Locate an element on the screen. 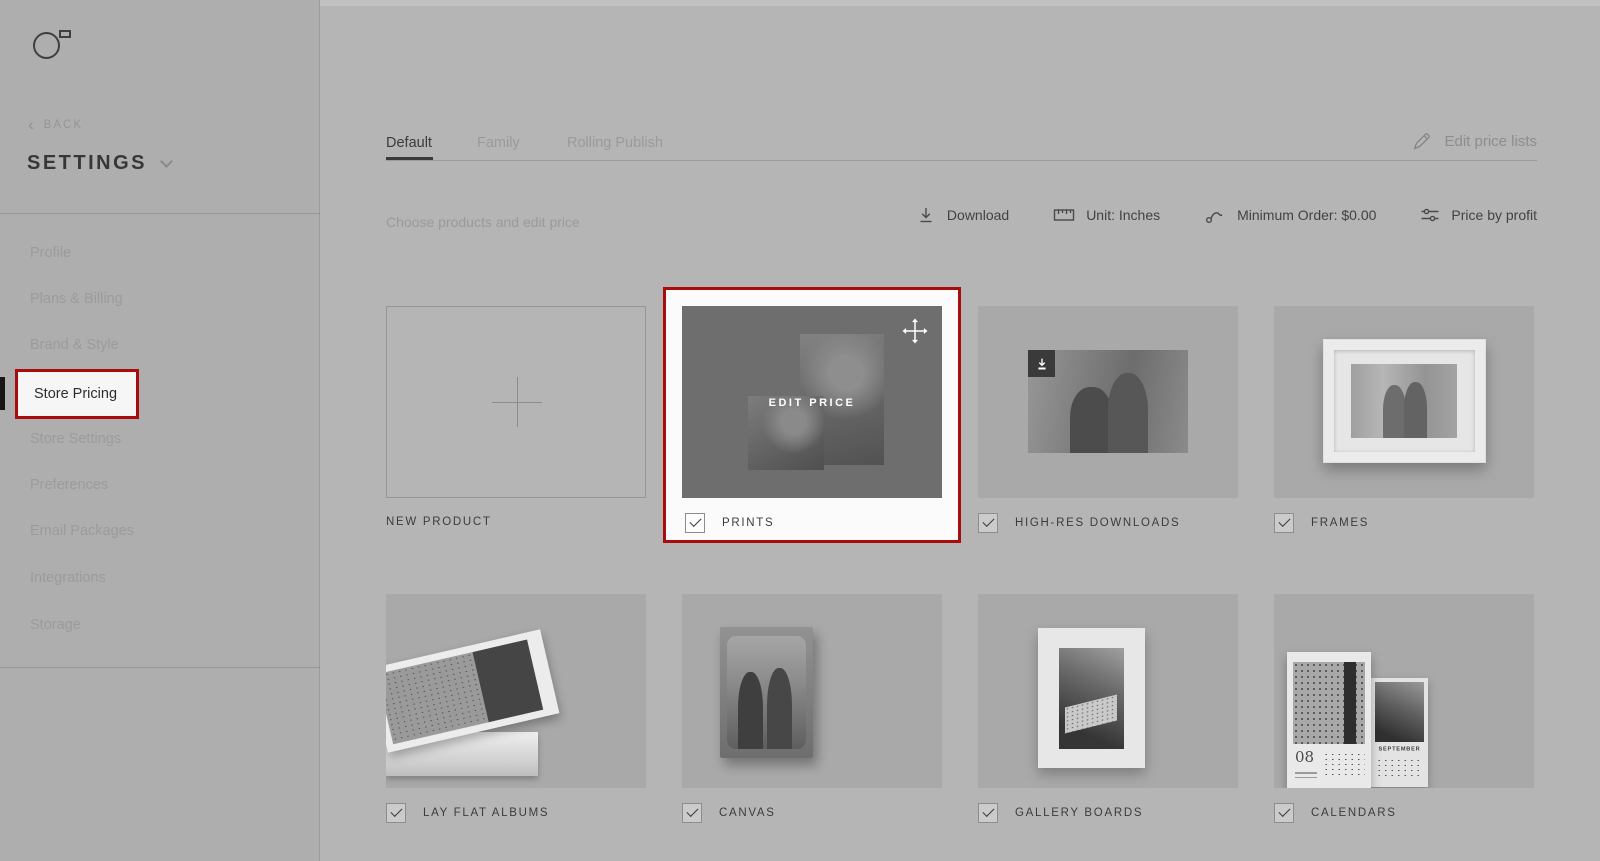 The height and width of the screenshot is (861, 1600). calendar-back-photo is located at coordinates (1399, 712).